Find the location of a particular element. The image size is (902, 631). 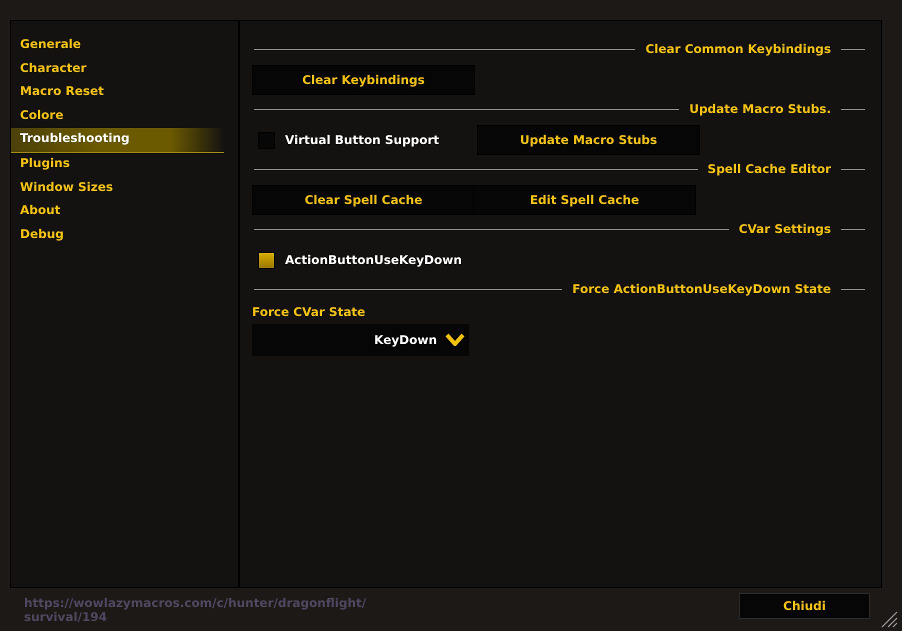

section-heading: Update Macro Stubs. is located at coordinates (760, 109).